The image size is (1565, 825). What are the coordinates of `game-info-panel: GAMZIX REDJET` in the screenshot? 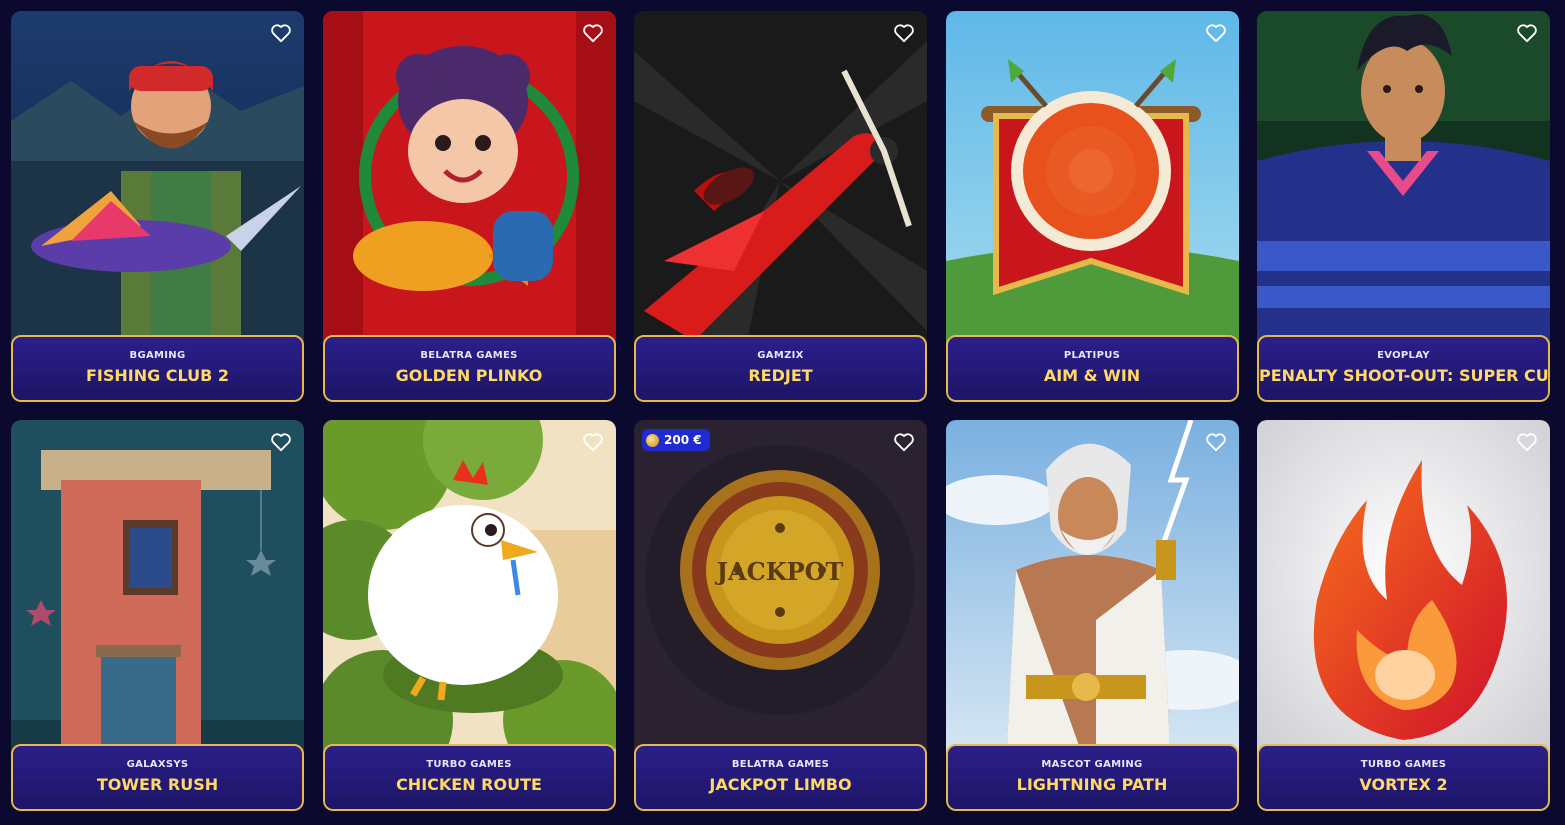 It's located at (780, 368).